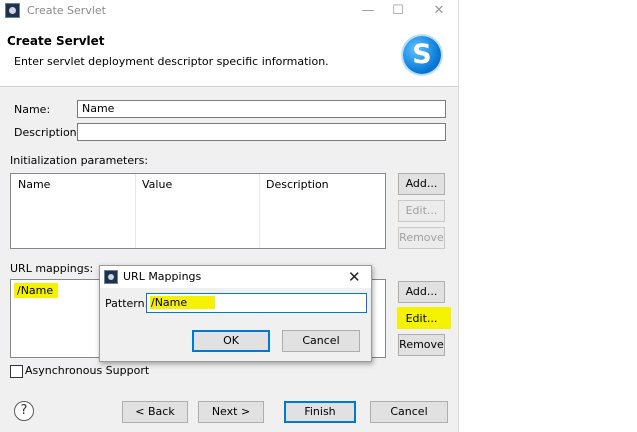  What do you see at coordinates (36, 290) in the screenshot?
I see `list-item: /Name` at bounding box center [36, 290].